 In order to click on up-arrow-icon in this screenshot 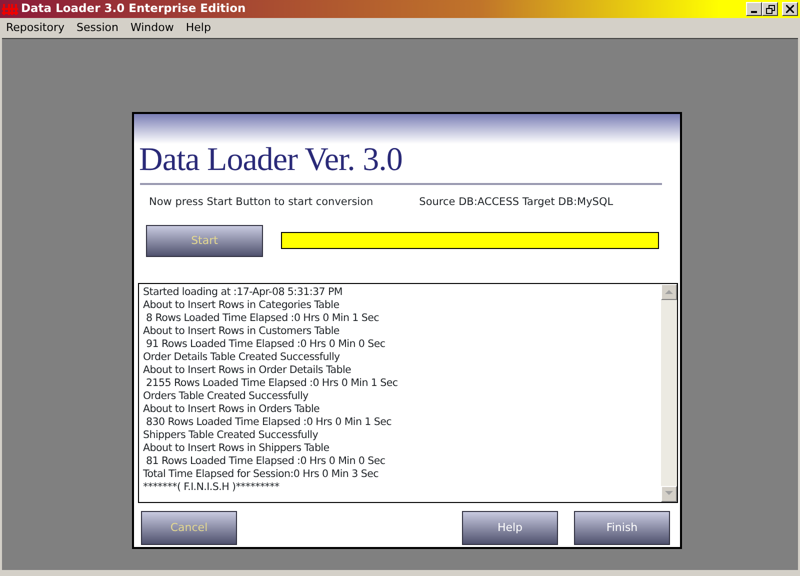, I will do `click(669, 291)`.